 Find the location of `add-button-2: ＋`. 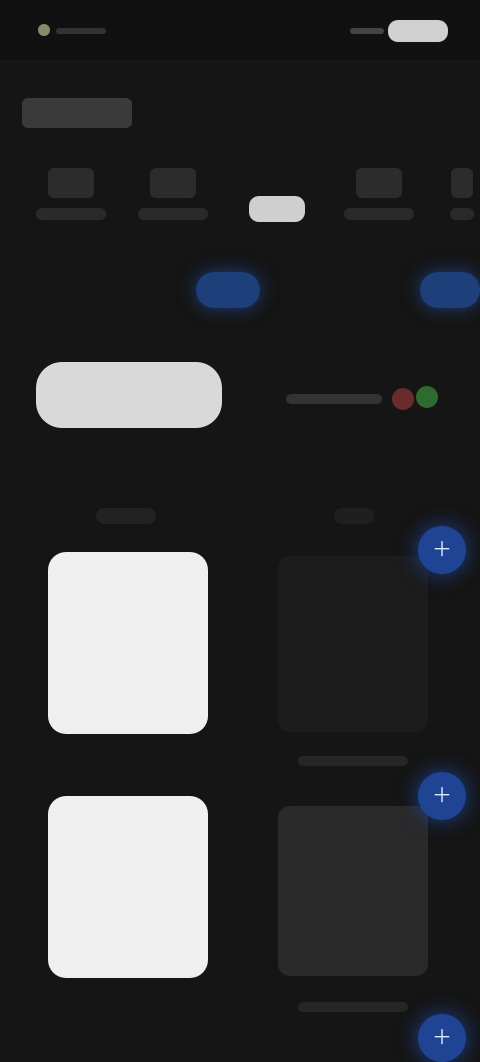

add-button-2: ＋ is located at coordinates (442, 796).